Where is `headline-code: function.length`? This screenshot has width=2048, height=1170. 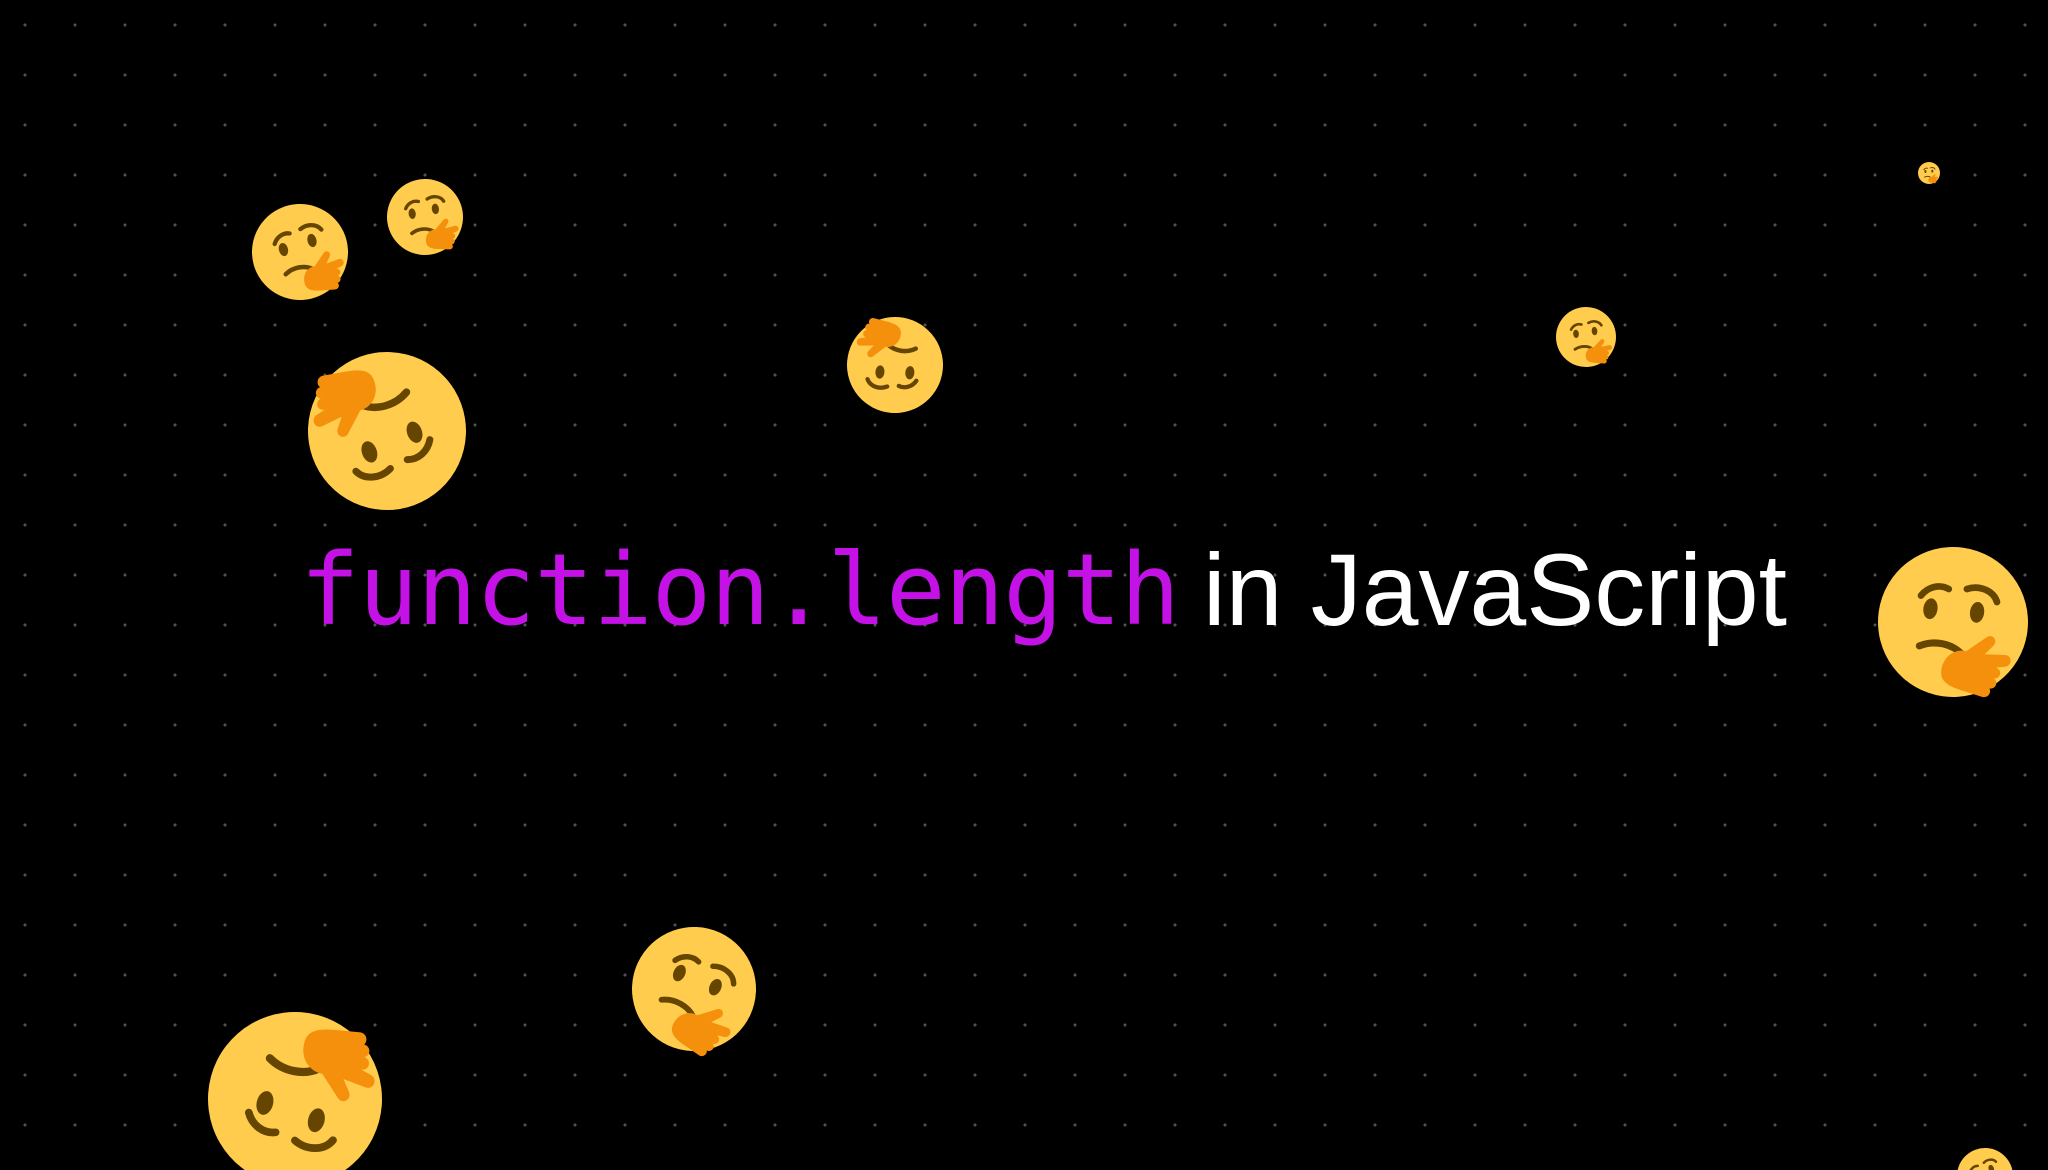 headline-code: function.length is located at coordinates (740, 590).